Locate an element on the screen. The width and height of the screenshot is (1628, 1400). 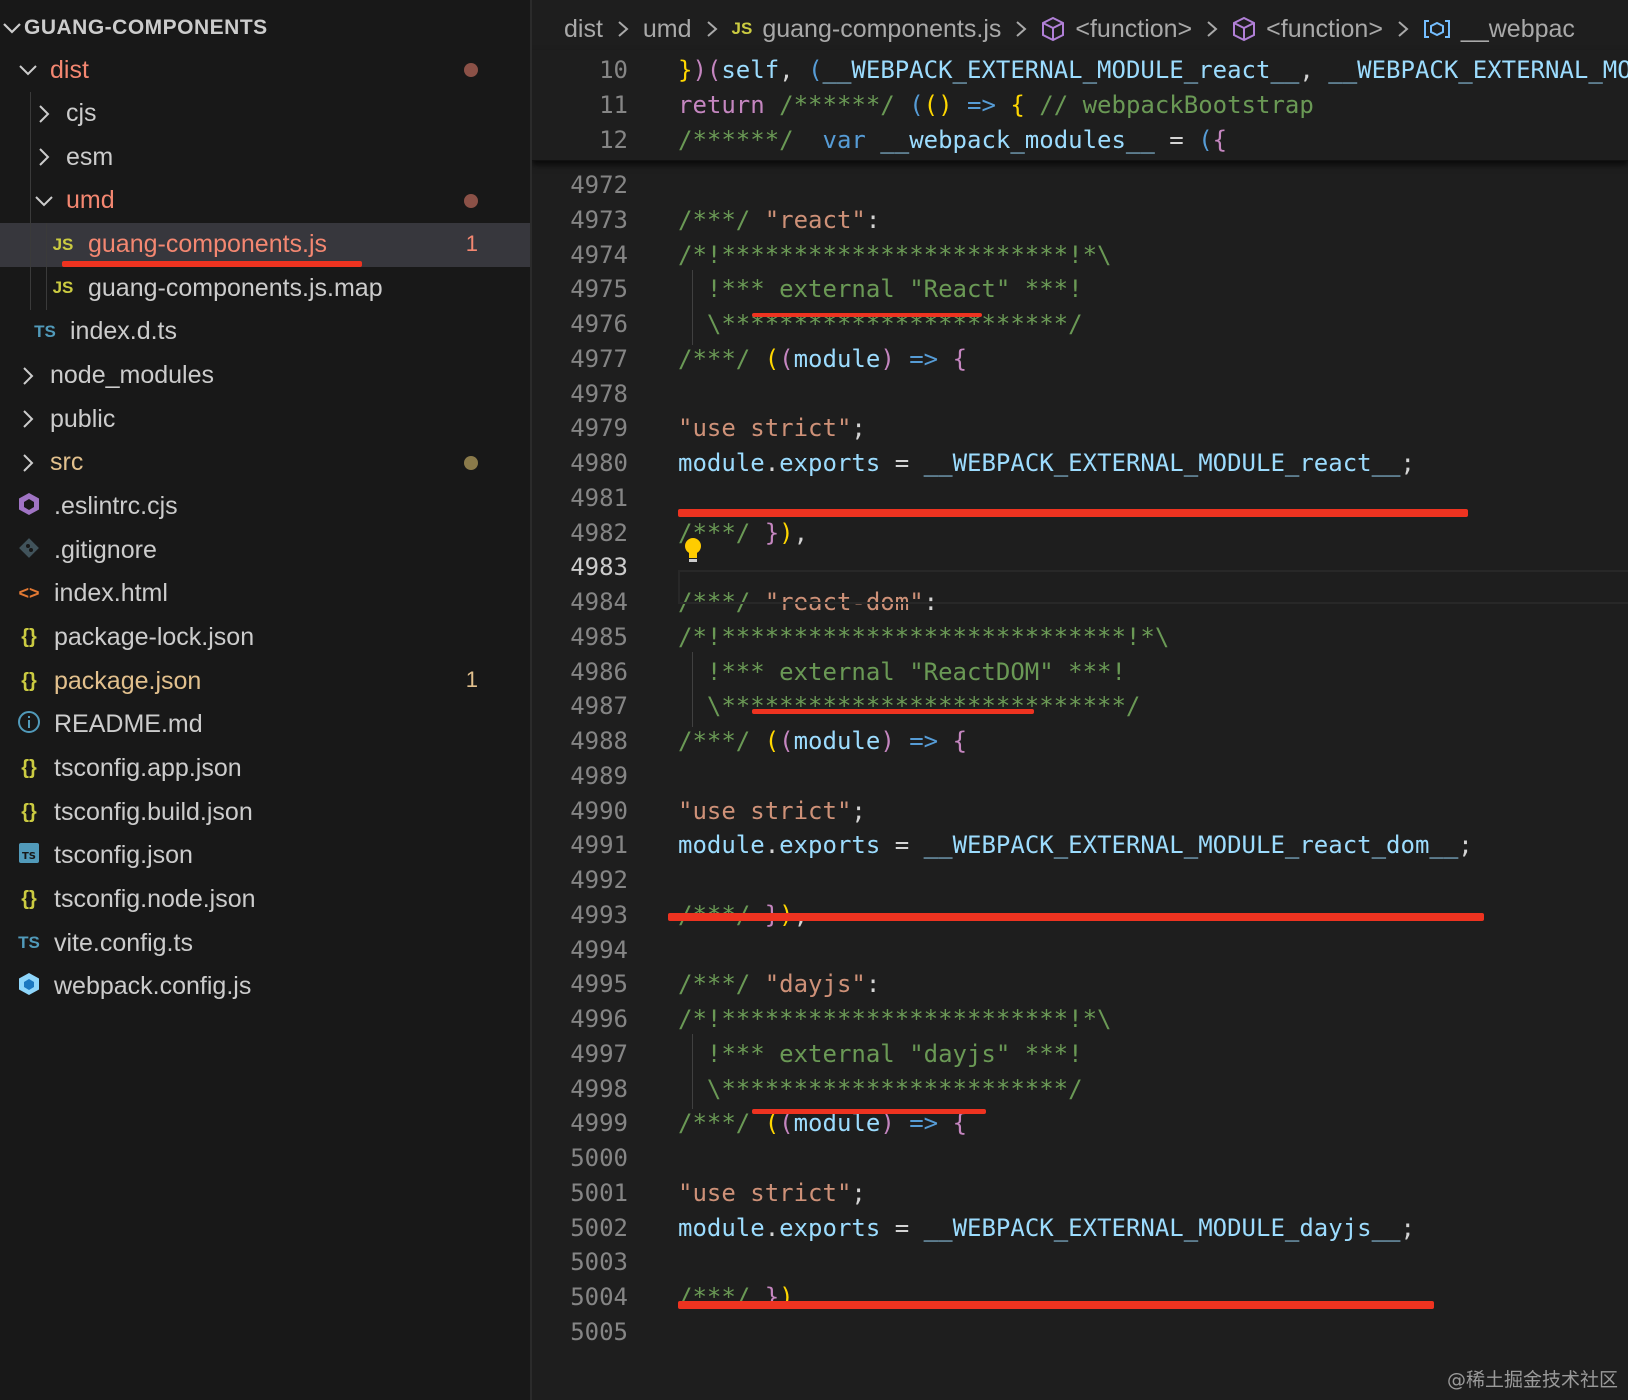
line-number: 4990 is located at coordinates (599, 810).